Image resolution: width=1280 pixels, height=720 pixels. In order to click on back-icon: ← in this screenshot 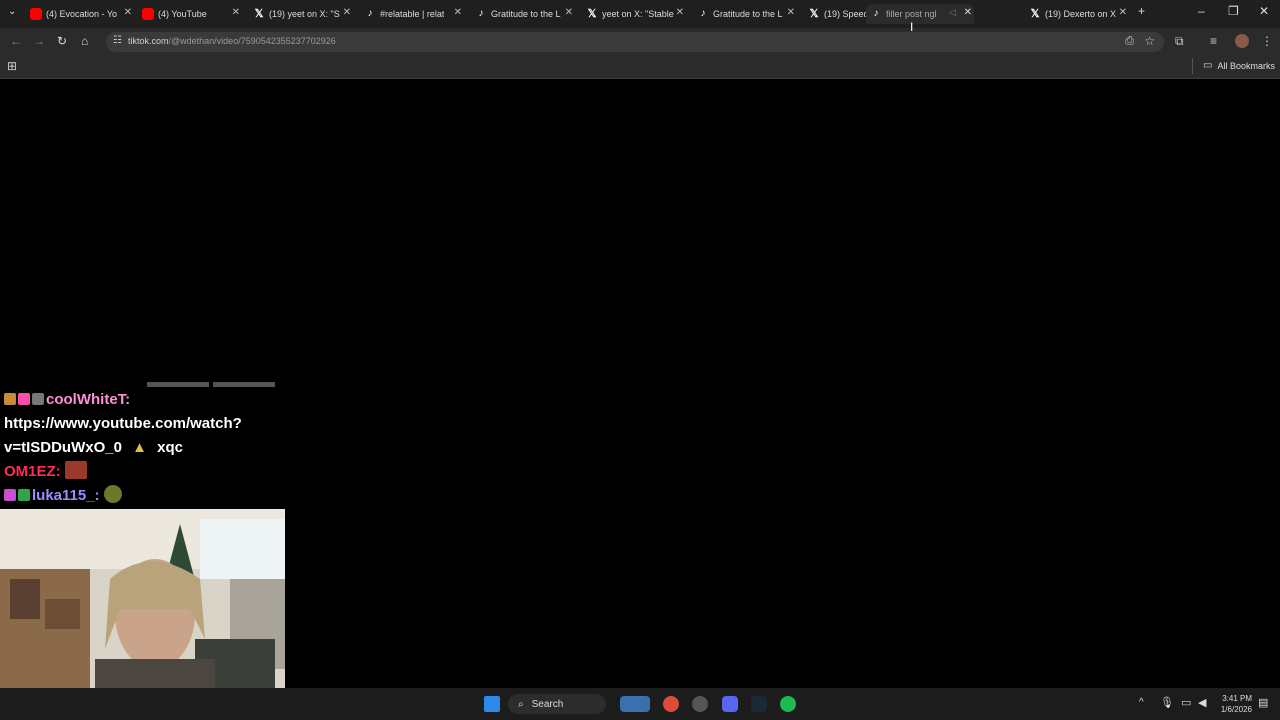, I will do `click(16, 41)`.